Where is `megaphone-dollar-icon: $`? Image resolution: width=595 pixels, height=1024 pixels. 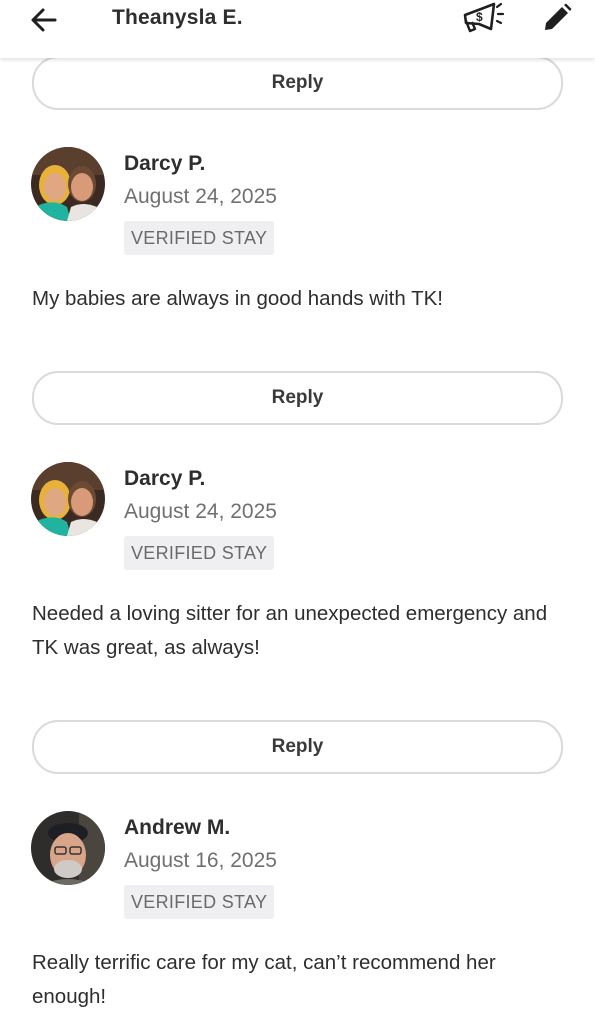 megaphone-dollar-icon: $ is located at coordinates (484, 17).